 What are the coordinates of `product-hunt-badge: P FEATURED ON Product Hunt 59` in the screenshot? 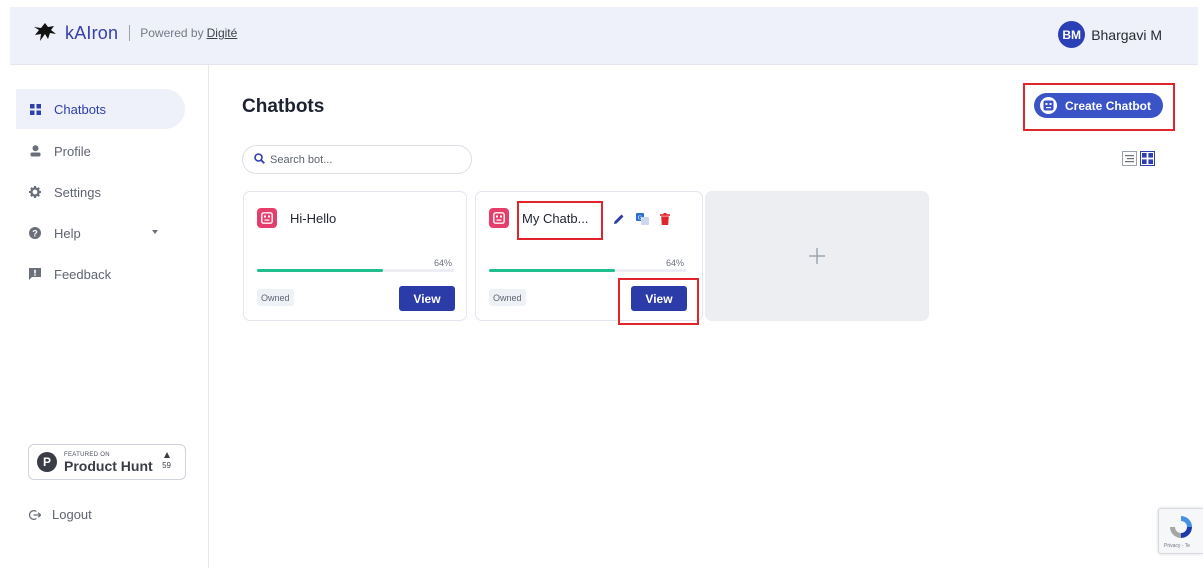 It's located at (107, 462).